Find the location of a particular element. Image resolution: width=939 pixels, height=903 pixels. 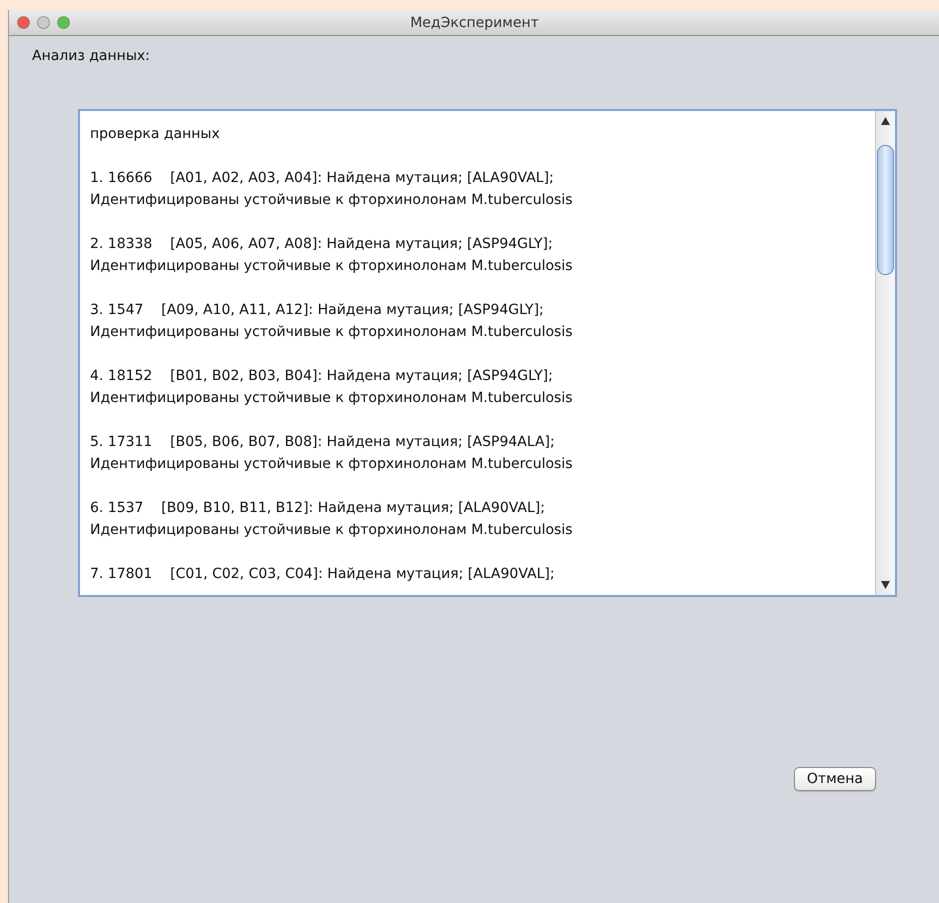

result-line: 1. 16666 [A01, A02, A03, A04]: Найдена мутация; [ALA90VAL]; is located at coordinates (322, 178).